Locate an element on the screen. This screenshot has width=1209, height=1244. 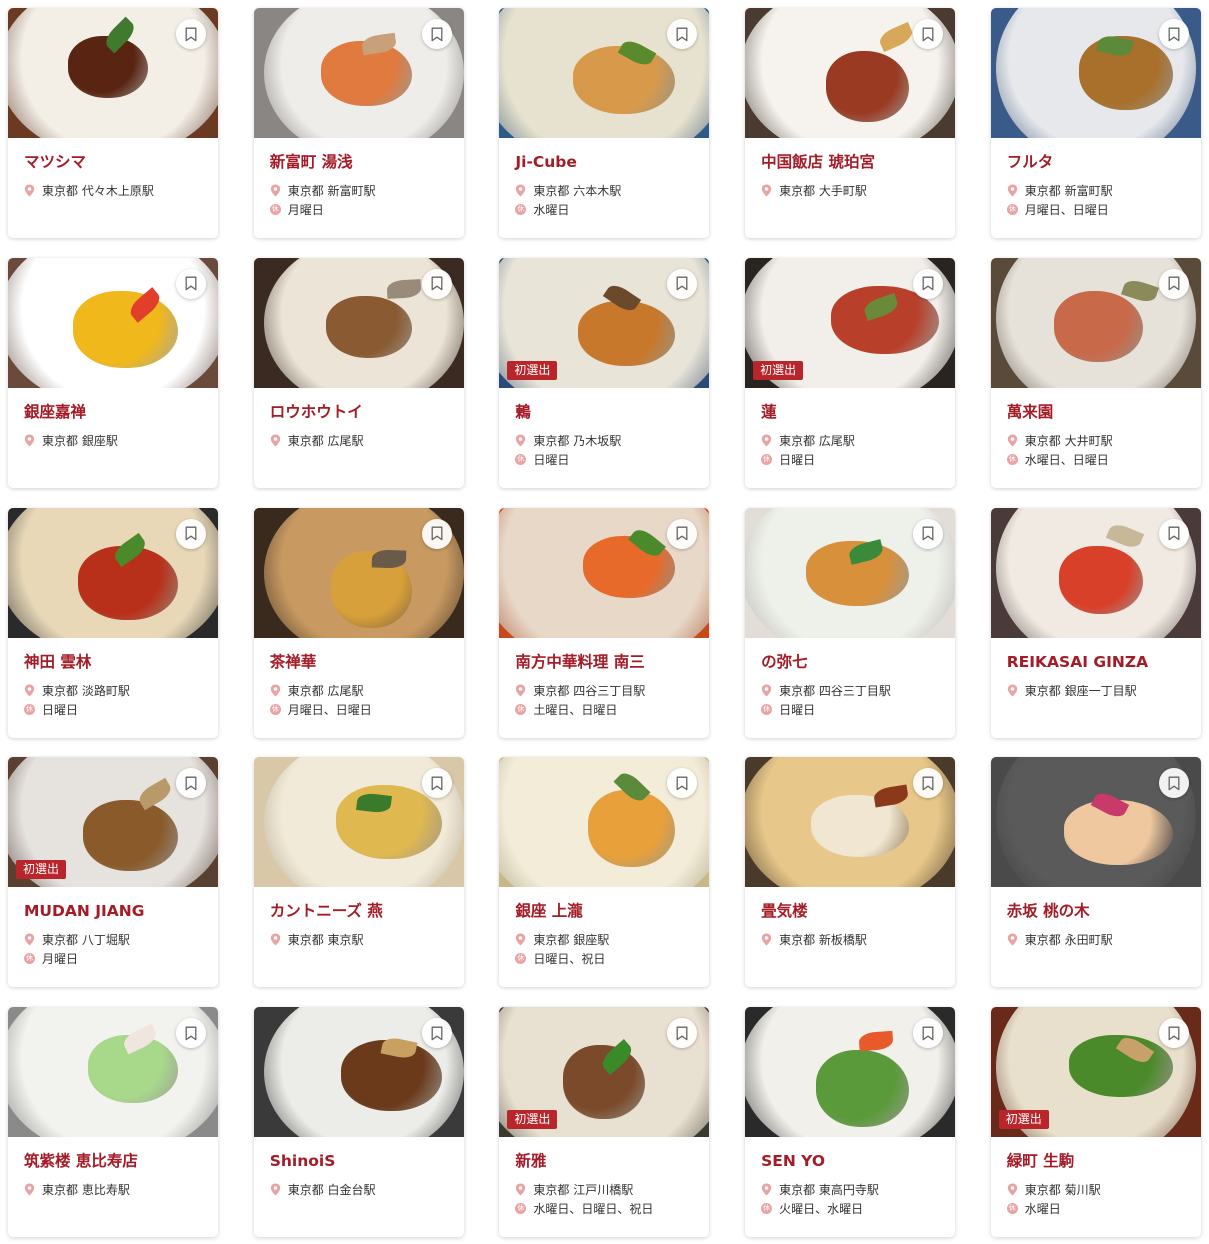
restaurant-card: 茶禅華 東京都 広尾駅 休 月曜日、日曜日 is located at coordinates (358, 622).